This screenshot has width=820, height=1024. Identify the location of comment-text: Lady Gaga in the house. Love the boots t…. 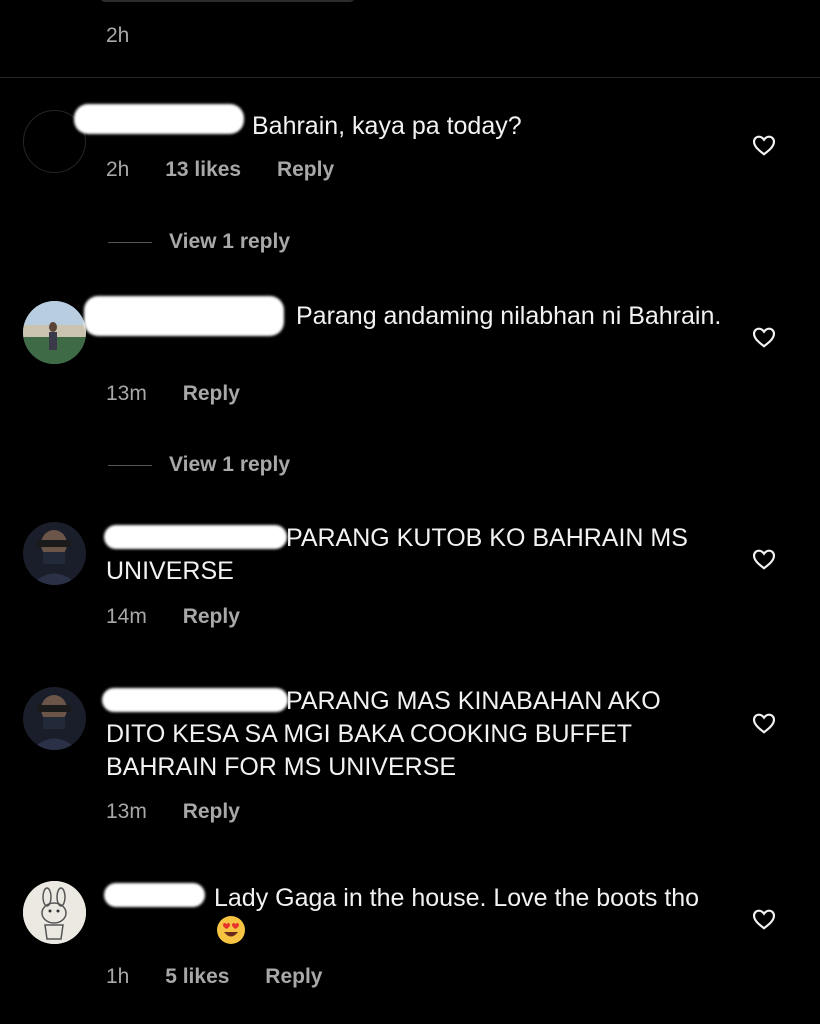
(416, 915).